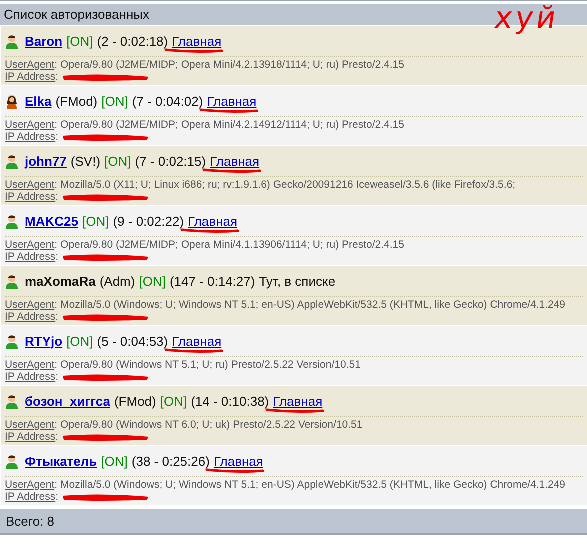  I want to click on session-info: (5 - 0:04:53), so click(132, 341).